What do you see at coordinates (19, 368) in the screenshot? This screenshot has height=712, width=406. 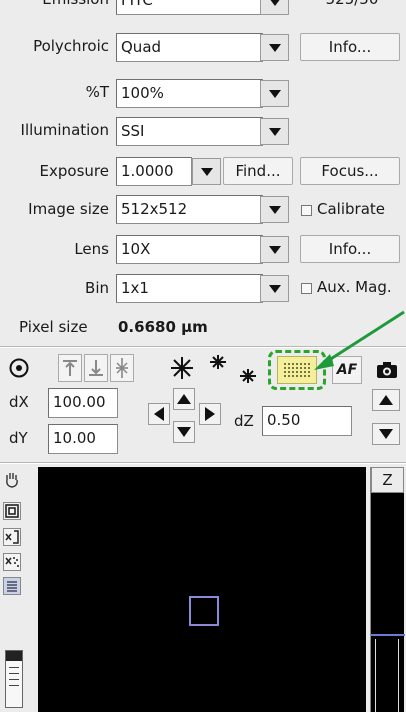 I see `target-icon` at bounding box center [19, 368].